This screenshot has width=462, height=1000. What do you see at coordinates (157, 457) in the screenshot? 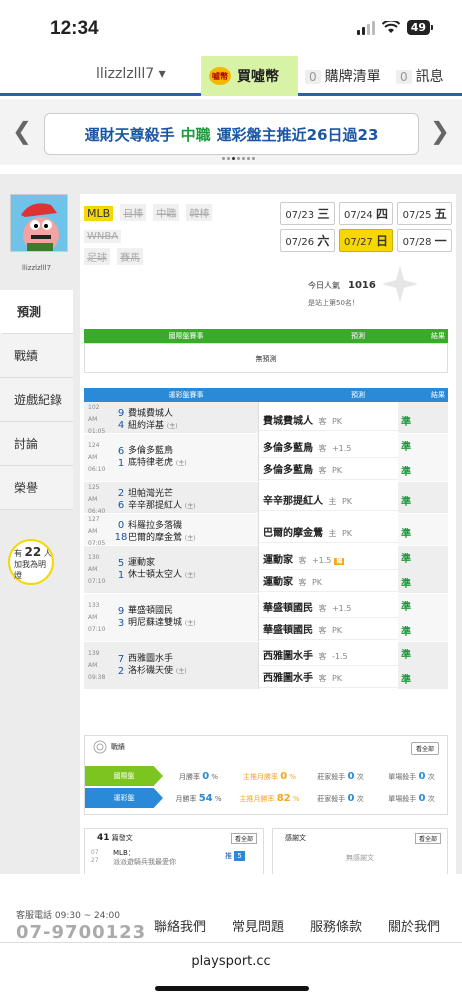
I see `game-teams: 多倫多藍鳥 底特律老虎 (主)` at bounding box center [157, 457].